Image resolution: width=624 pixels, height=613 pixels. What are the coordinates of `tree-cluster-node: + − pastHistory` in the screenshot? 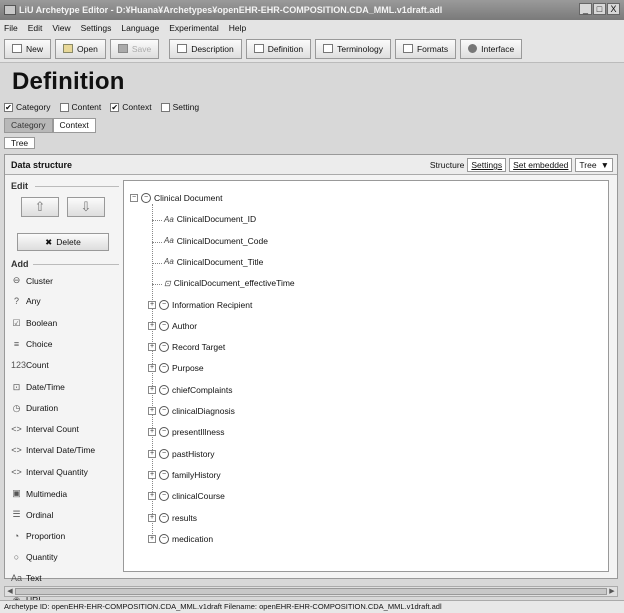 It's located at (181, 453).